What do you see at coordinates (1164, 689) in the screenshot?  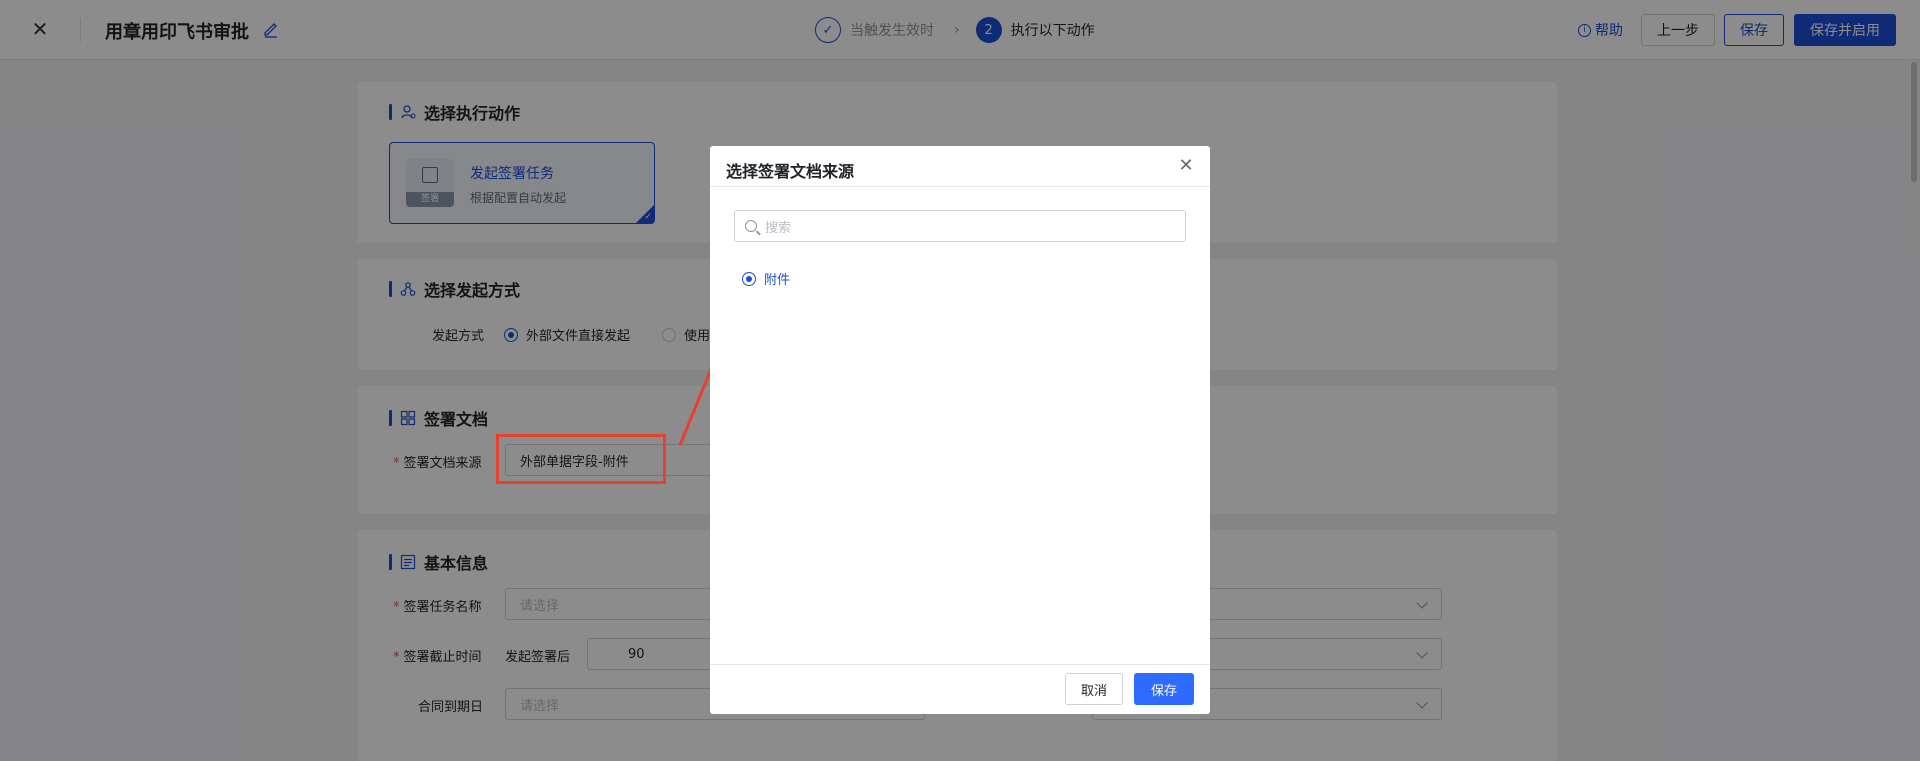 I see `dialog-save-button: 保存` at bounding box center [1164, 689].